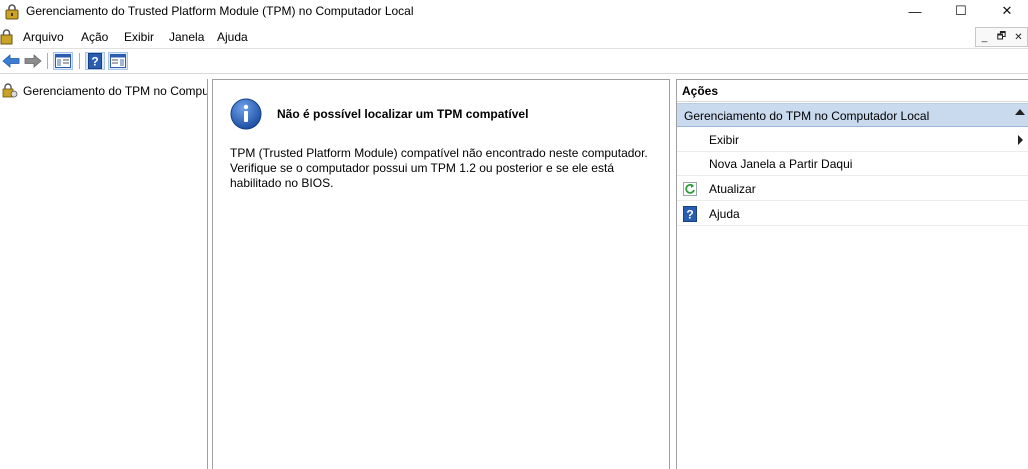 The image size is (1028, 469). I want to click on minimize-icon: —, so click(915, 11).